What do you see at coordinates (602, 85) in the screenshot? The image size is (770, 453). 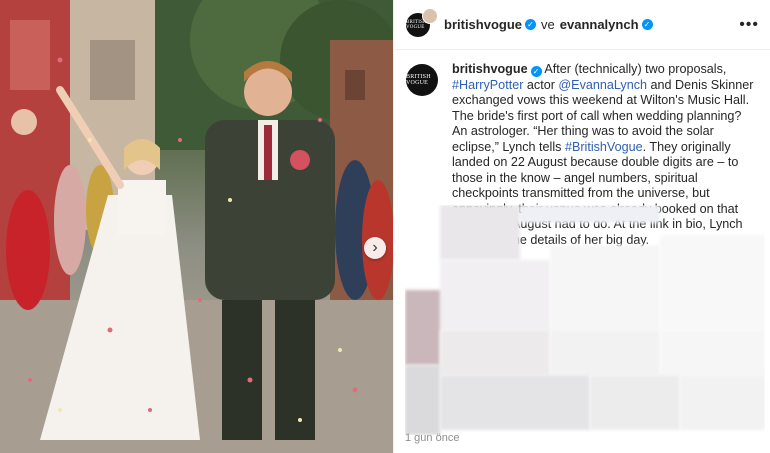 I see `mention-link: @EvannaLynch` at bounding box center [602, 85].